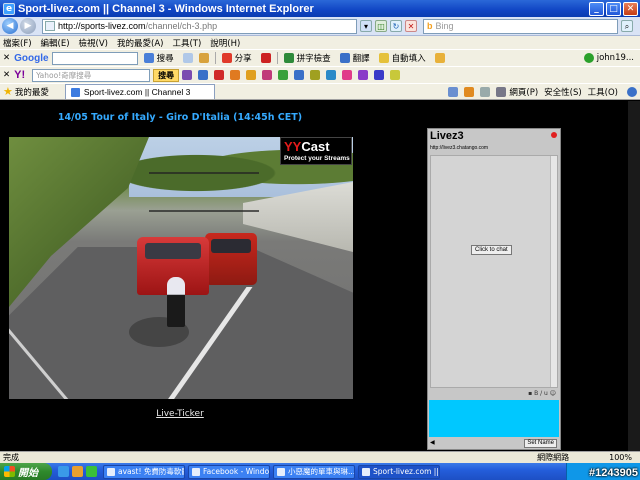 Image resolution: width=640 pixels, height=480 pixels. Describe the element at coordinates (140, 43) in the screenshot. I see `menu-favorites: 我的最愛(A)` at that location.